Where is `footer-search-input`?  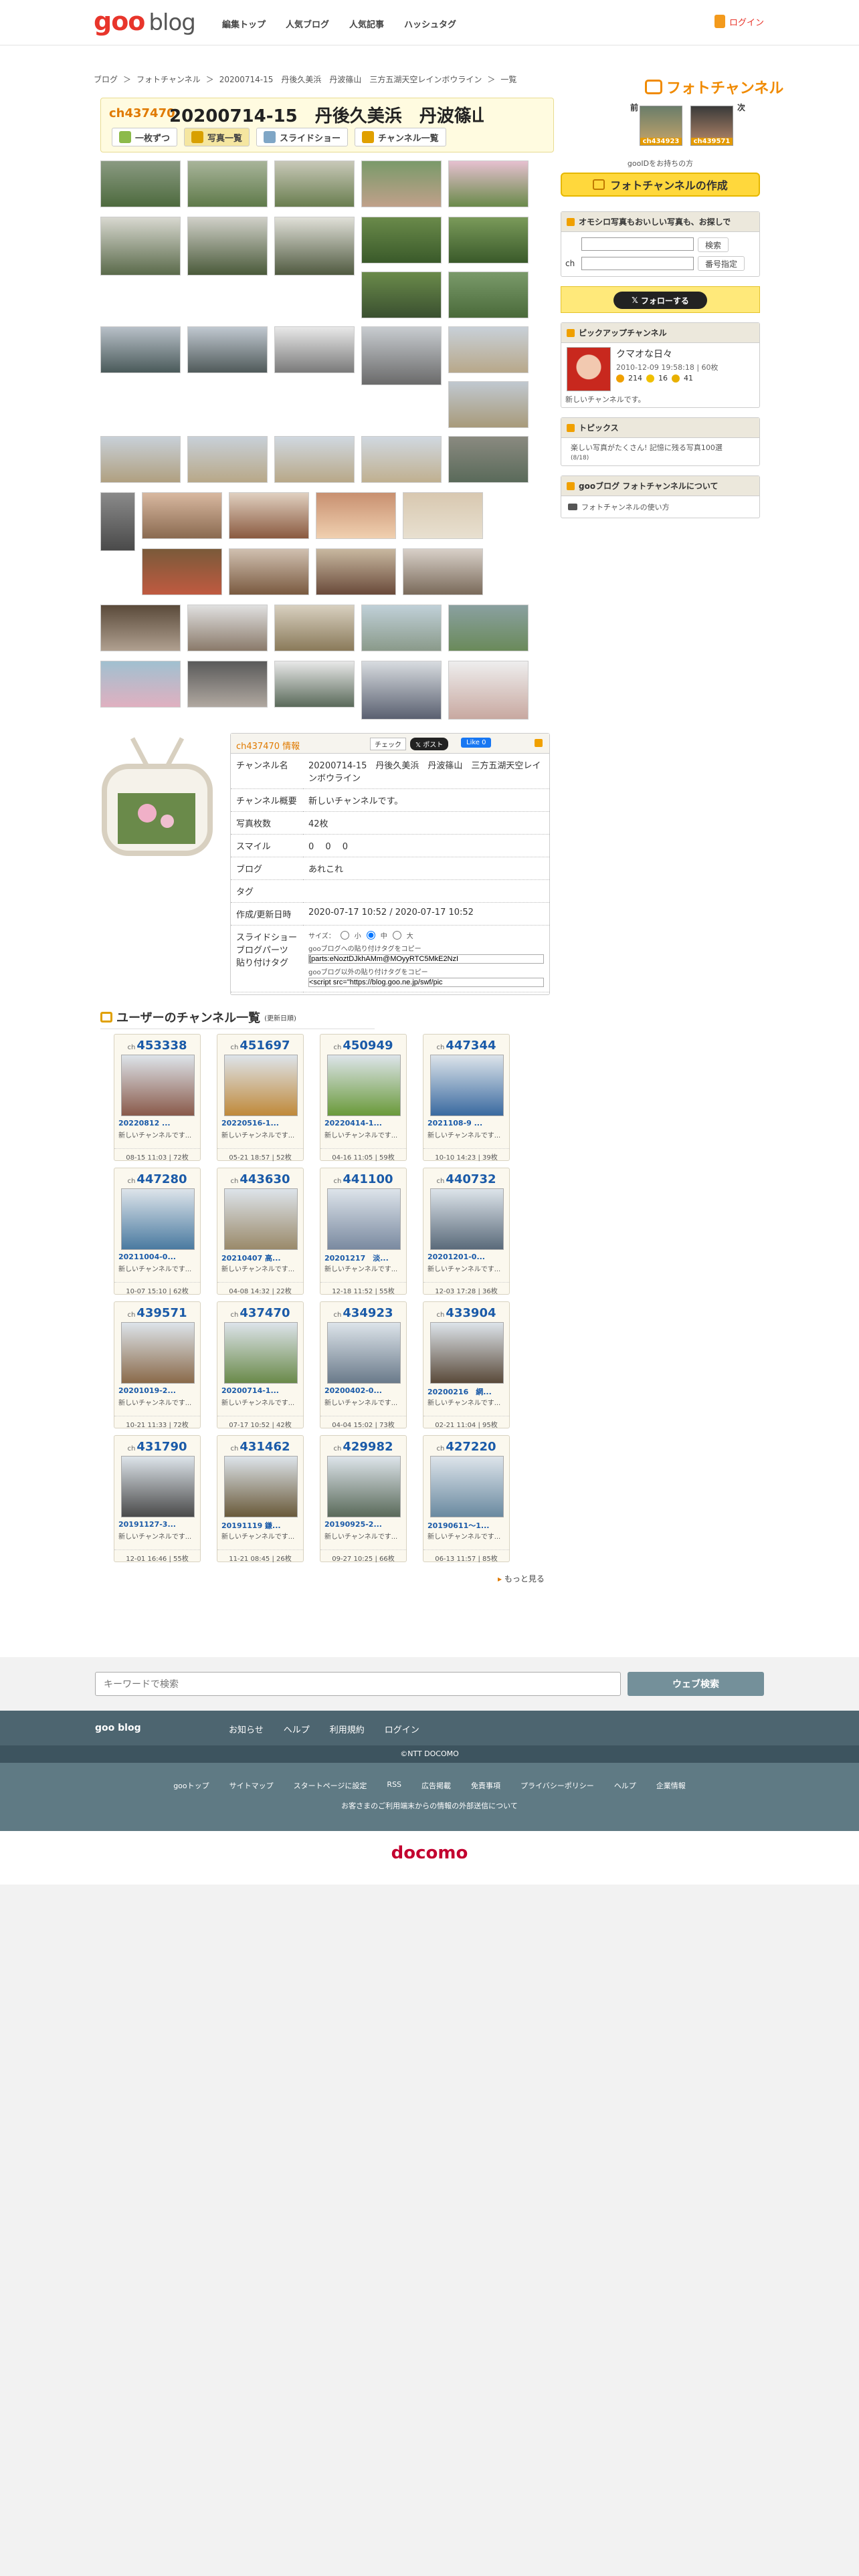 footer-search-input is located at coordinates (358, 1684).